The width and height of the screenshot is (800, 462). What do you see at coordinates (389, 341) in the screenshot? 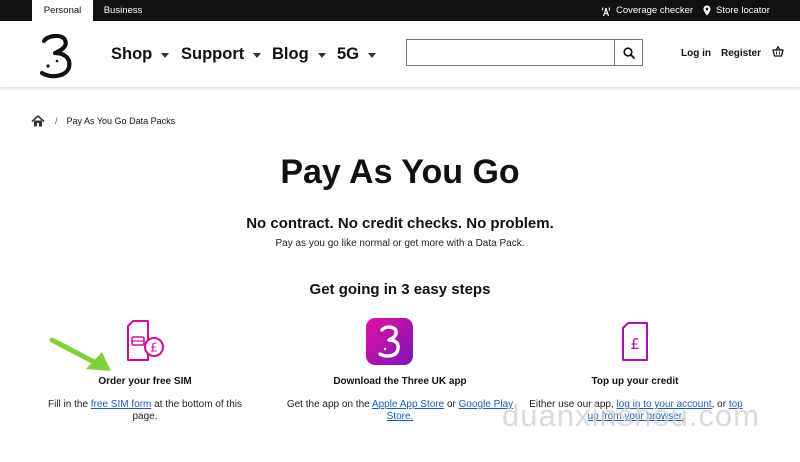
I see `three-app-icon` at bounding box center [389, 341].